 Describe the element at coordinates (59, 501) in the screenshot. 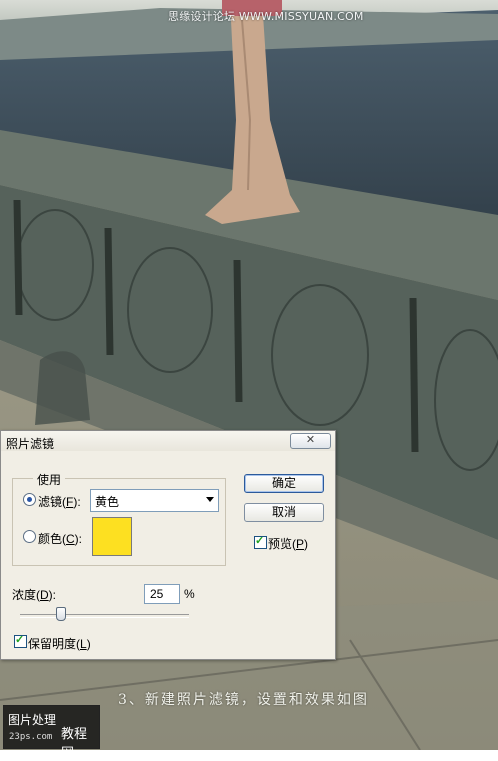

I see `filter-radio-label: 滤镜(F):` at that location.